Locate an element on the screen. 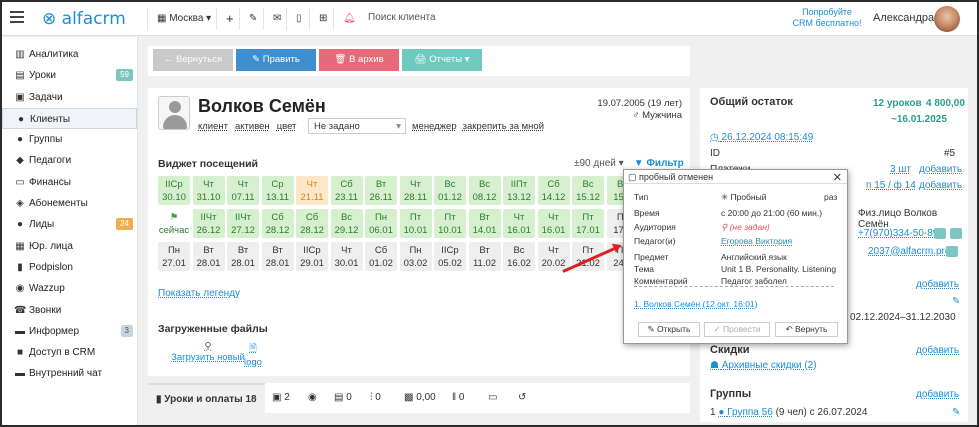 The width and height of the screenshot is (979, 427). open-button: ✎ Открыть is located at coordinates (669, 329).